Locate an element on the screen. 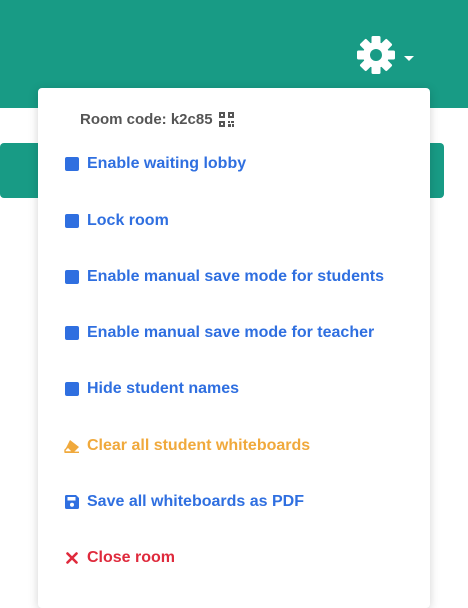 Image resolution: width=468 pixels, height=608 pixels. menu-item-manual-save-students: Enable manual save mode for students is located at coordinates (224, 277).